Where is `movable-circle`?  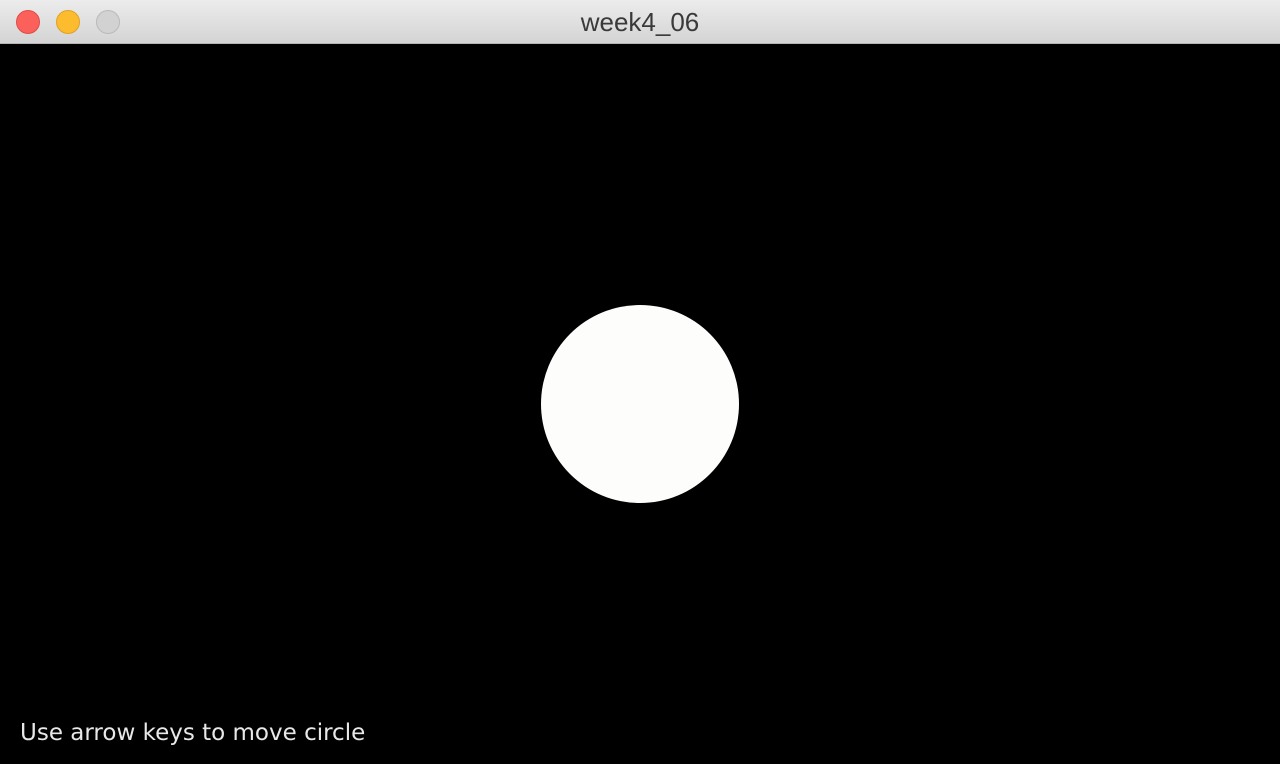 movable-circle is located at coordinates (640, 404).